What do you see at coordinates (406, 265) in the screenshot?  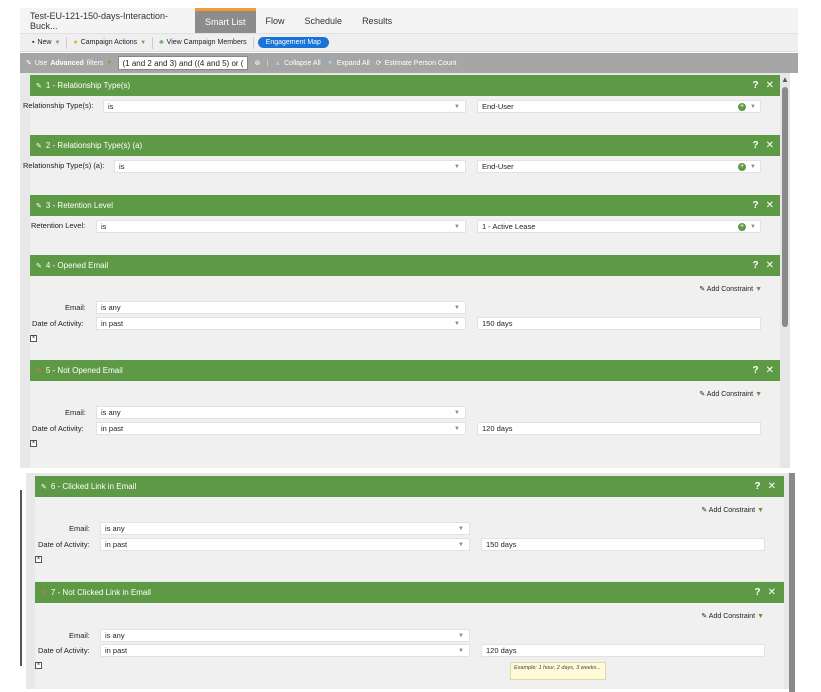 I see `filter-header: ✎ 4 - Opened Email ? ✕` at bounding box center [406, 265].